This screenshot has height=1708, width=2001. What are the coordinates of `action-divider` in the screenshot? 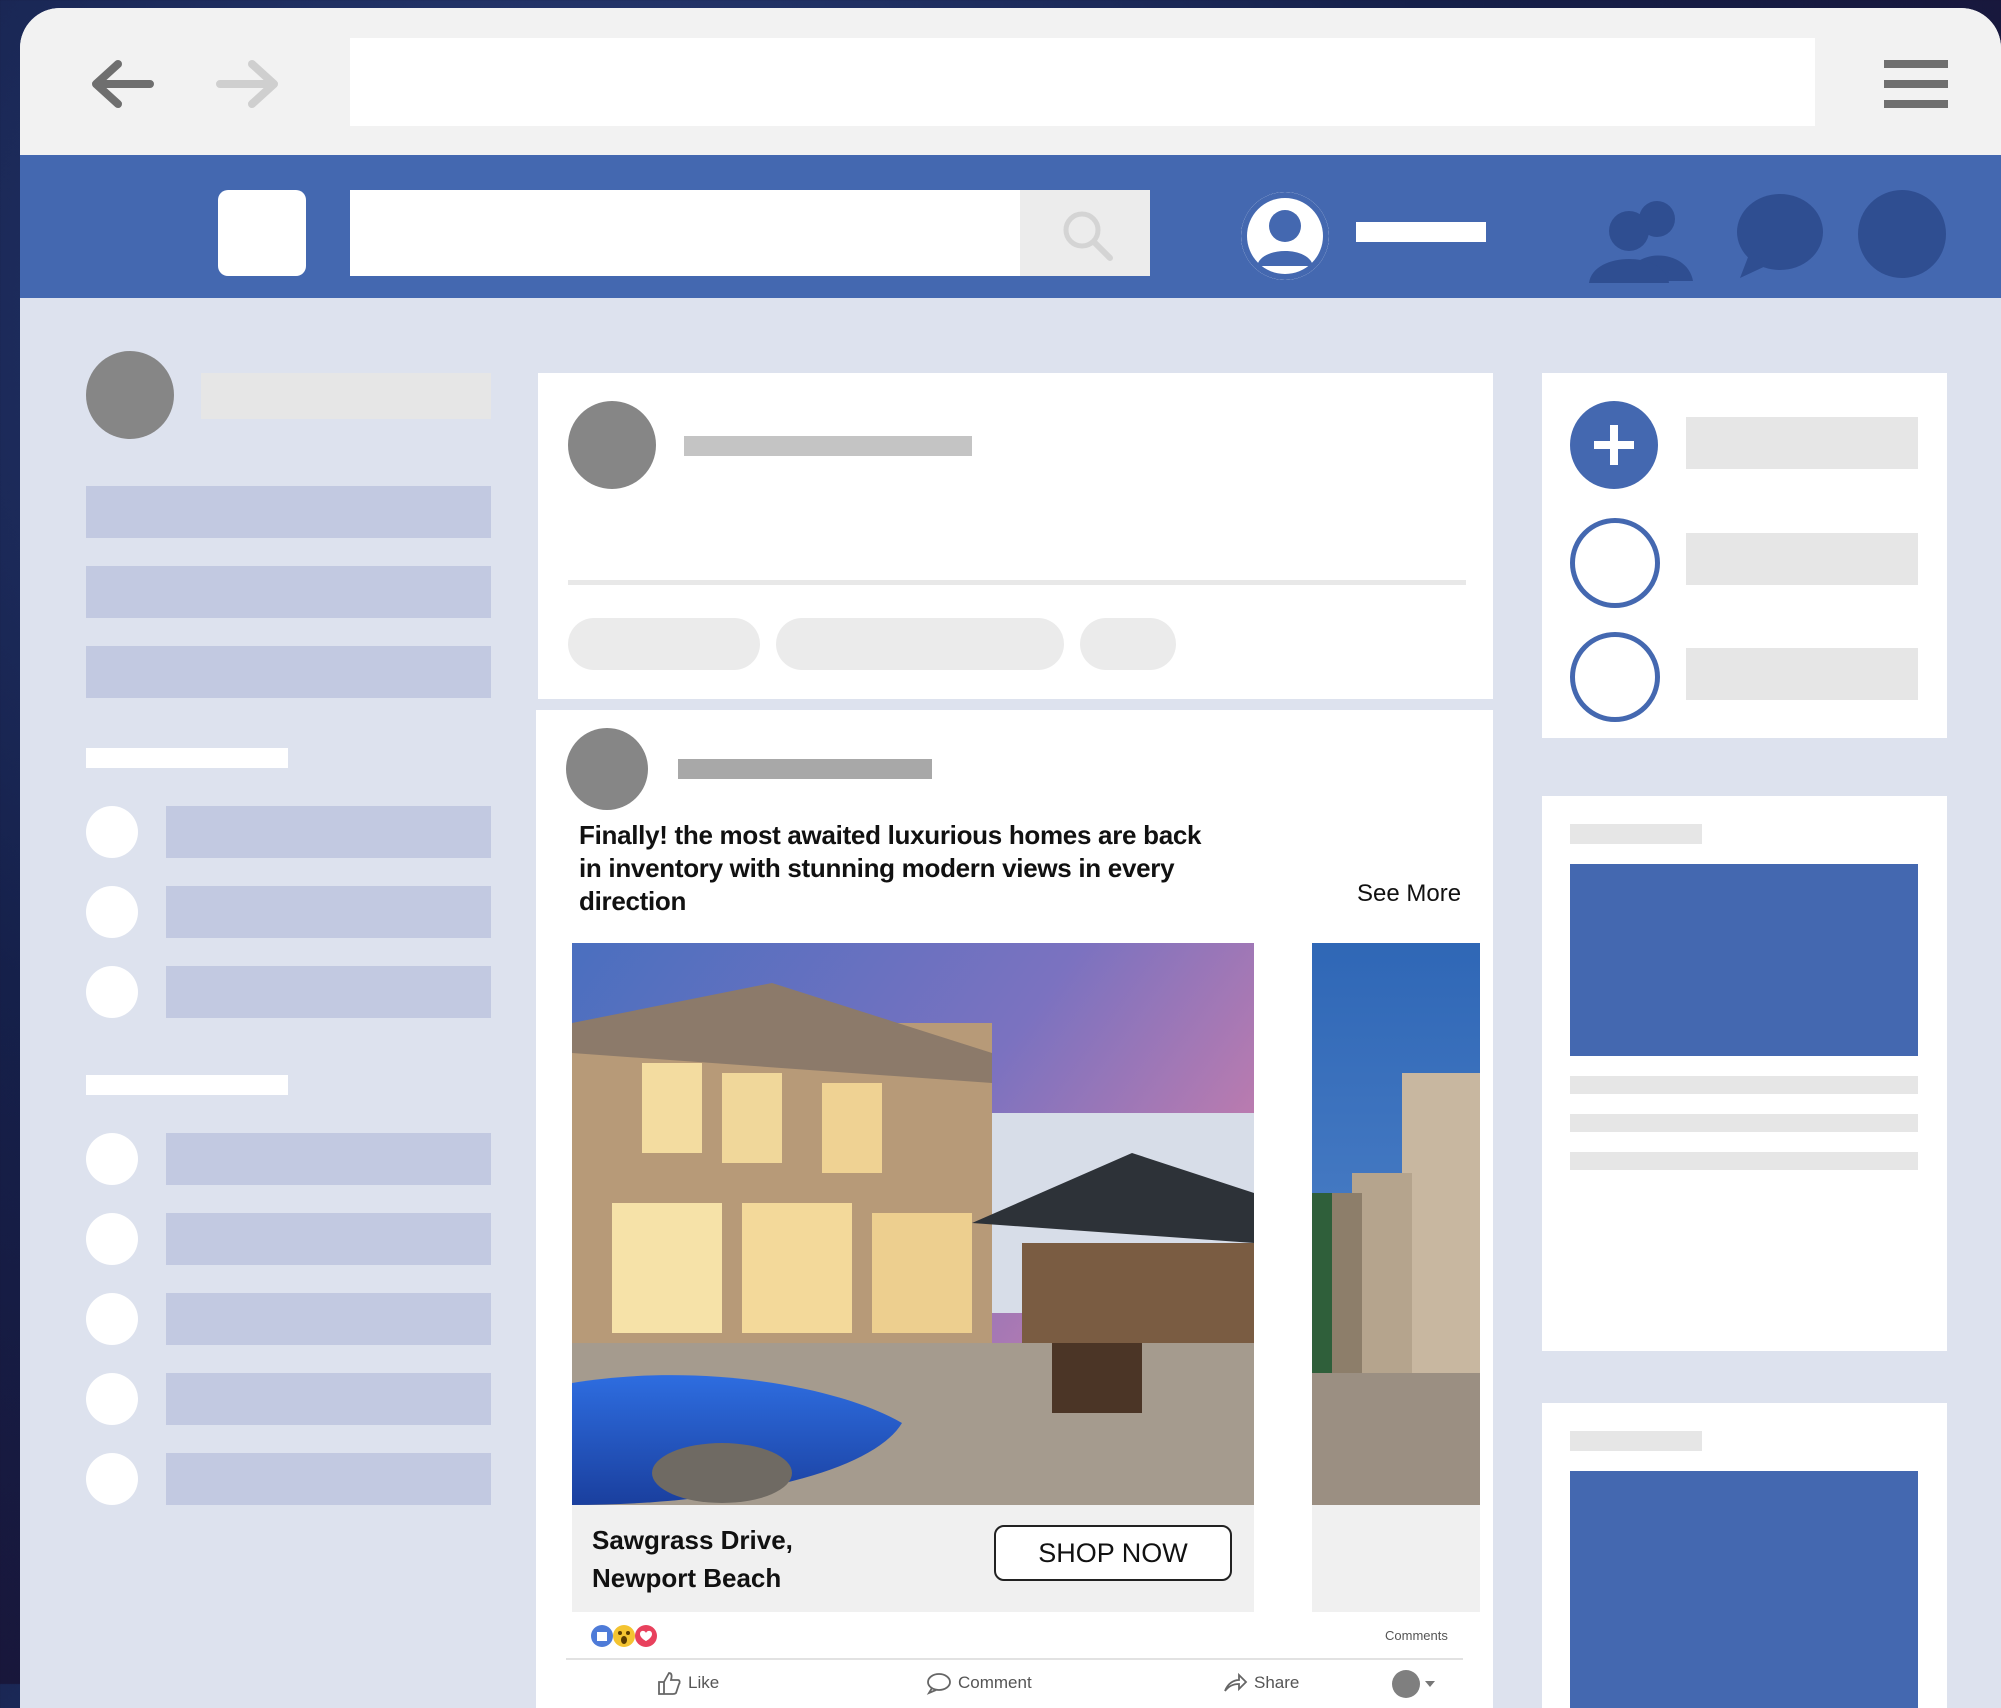 It's located at (1014, 1659).